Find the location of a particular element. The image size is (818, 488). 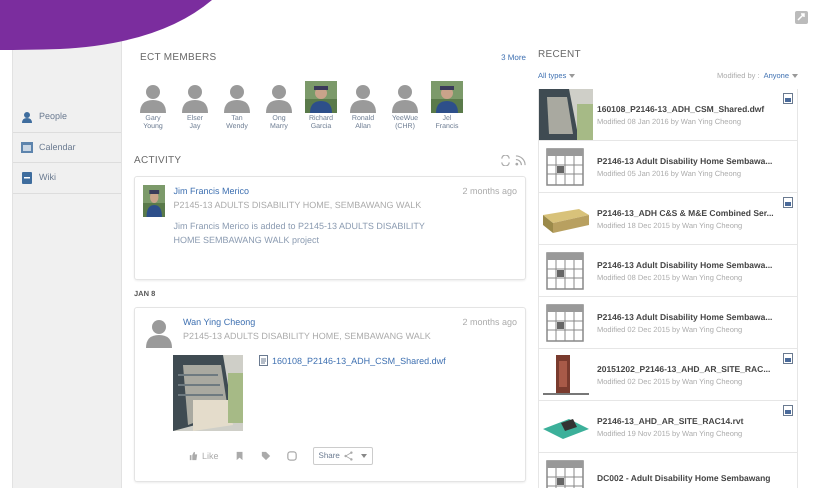

file-name: P2146-13_AHD_AR_SITE_RAC14.rvt is located at coordinates (670, 421).